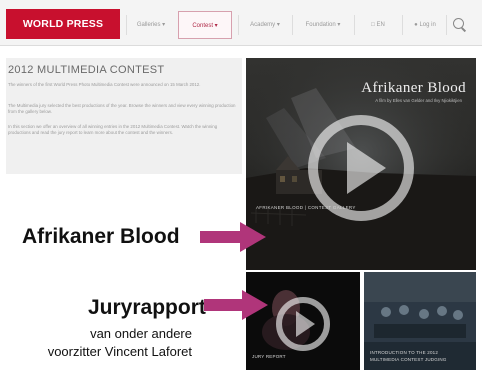 Image resolution: width=482 pixels, height=370 pixels. Describe the element at coordinates (427, 25) in the screenshot. I see `nav-item-label: Log in` at that location.